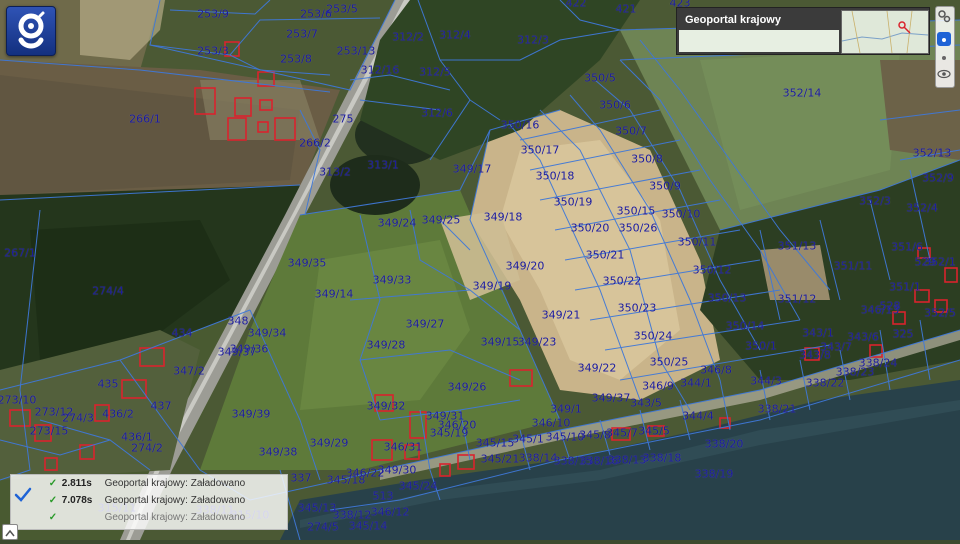 The height and width of the screenshot is (544, 960). What do you see at coordinates (108, 384) in the screenshot?
I see `parcel-number-label: 435` at bounding box center [108, 384].